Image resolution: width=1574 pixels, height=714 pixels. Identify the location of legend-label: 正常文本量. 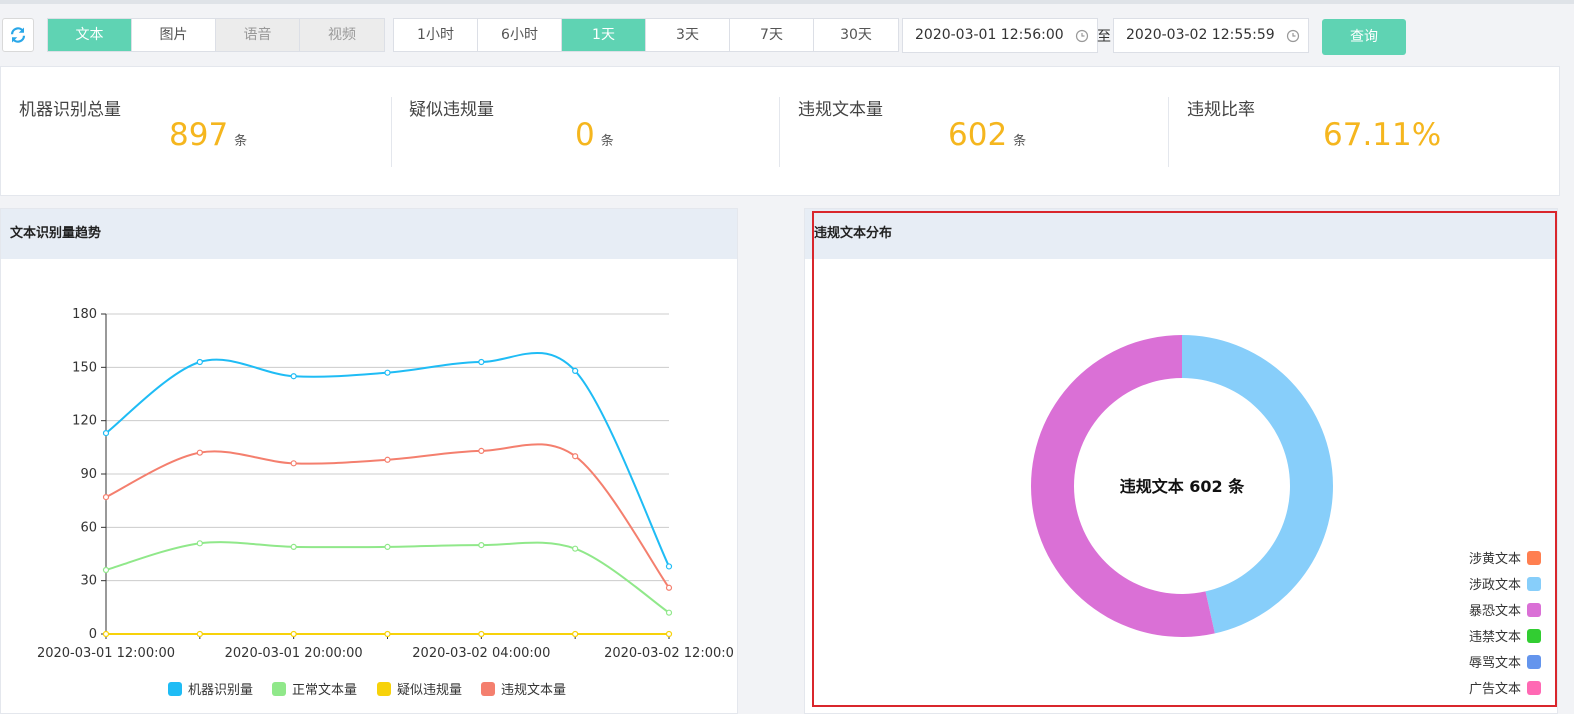
(325, 690).